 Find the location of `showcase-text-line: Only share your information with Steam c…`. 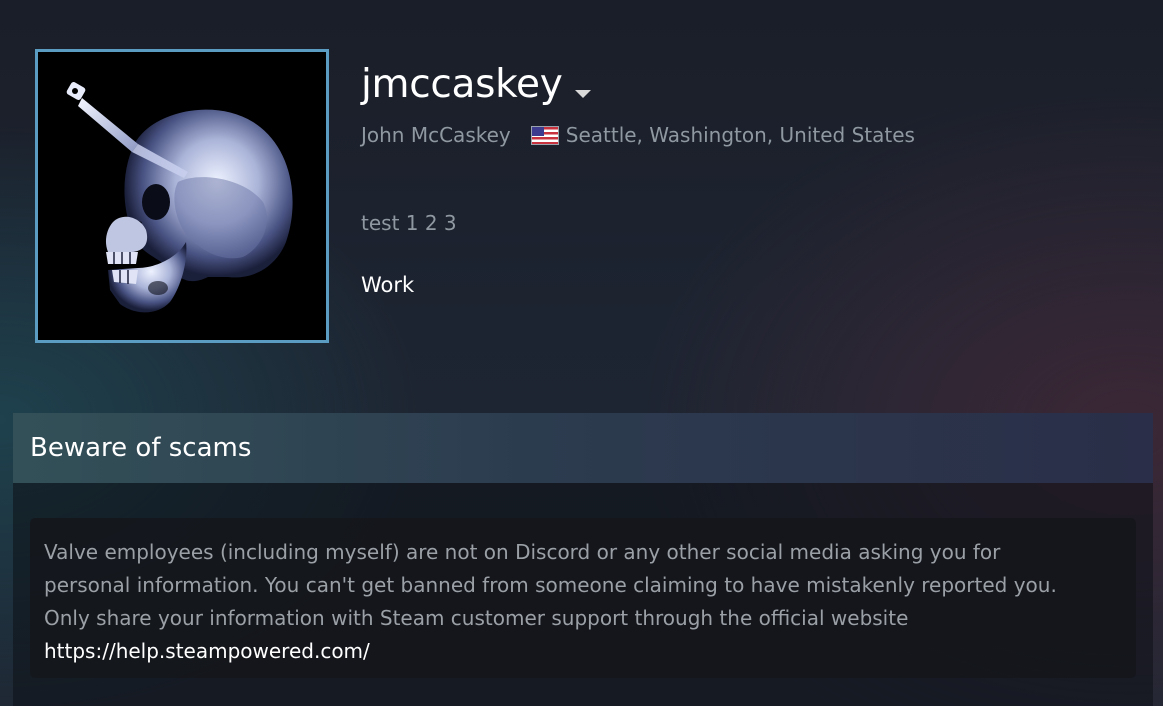

showcase-text-line: Only share your information with Steam c… is located at coordinates (476, 618).